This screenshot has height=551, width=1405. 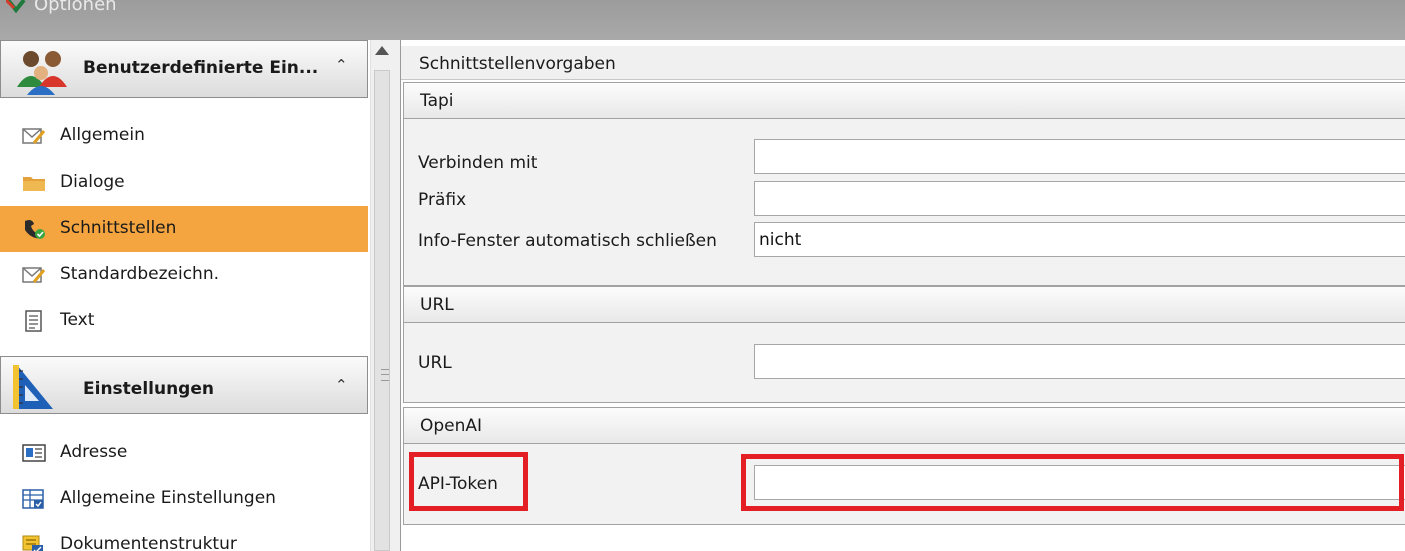 I want to click on nav-item-text: Text, so click(x=184, y=321).